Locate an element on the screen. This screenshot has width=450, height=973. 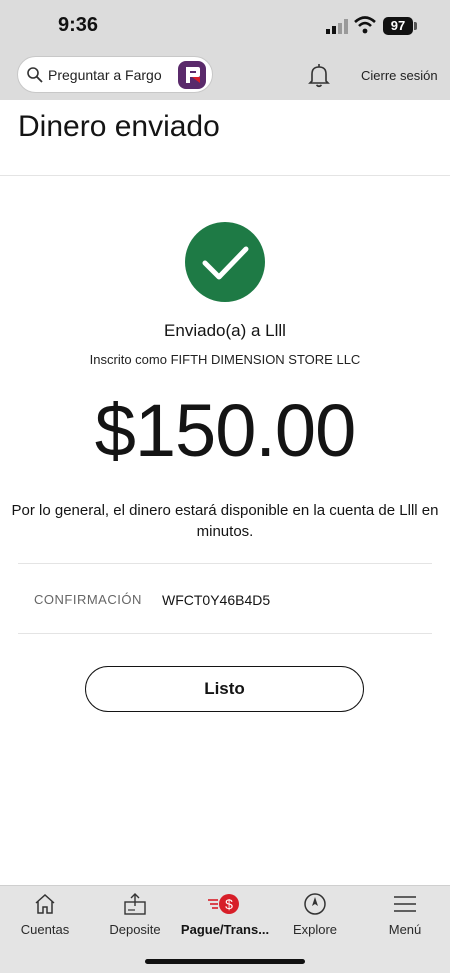
bell-icon is located at coordinates (319, 75).